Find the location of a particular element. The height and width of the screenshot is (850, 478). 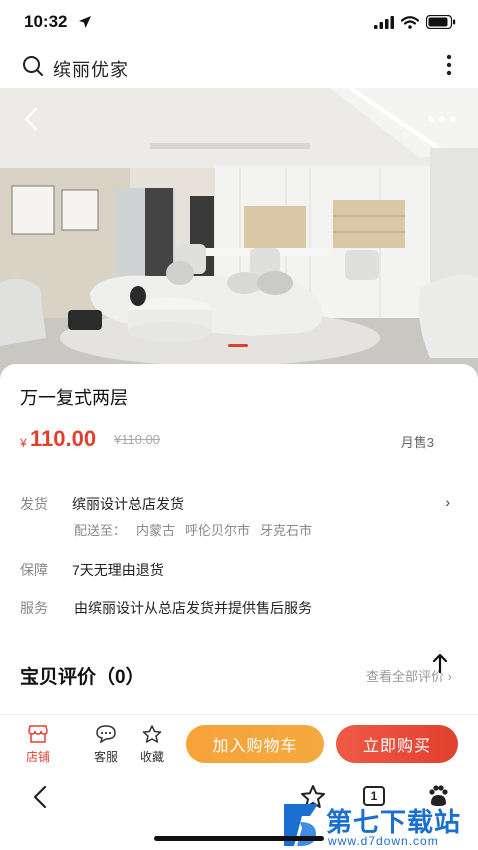

delivery-city: 呼伦贝尔市 is located at coordinates (218, 530).